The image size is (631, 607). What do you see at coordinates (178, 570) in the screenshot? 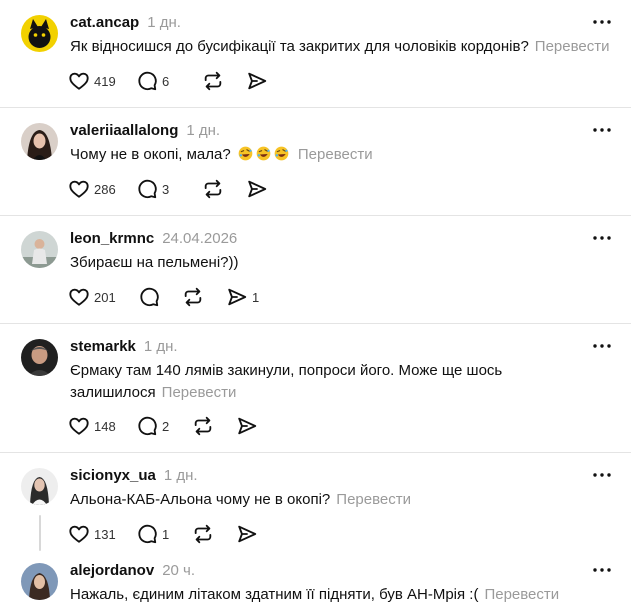
I see `timestamp: 20 ч.` at bounding box center [178, 570].